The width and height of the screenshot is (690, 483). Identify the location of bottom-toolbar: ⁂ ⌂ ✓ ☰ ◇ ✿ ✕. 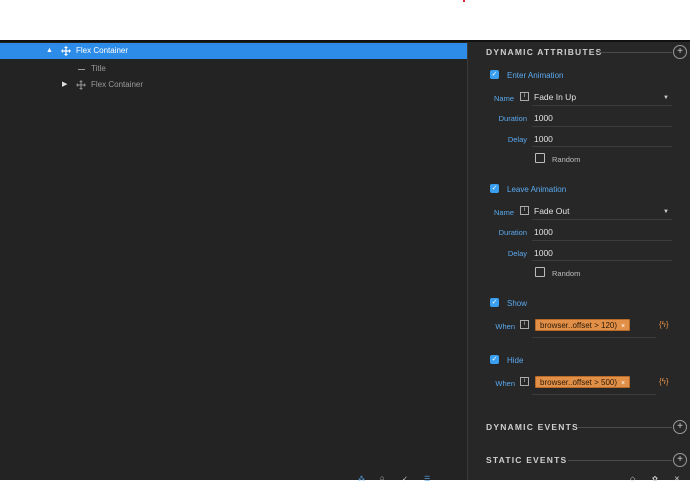
(515, 478).